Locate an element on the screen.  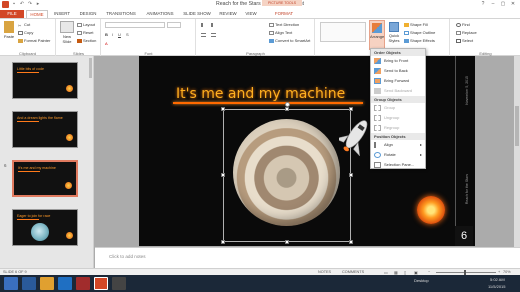
convert-smartart-button: Convert to SmartArt is located at coordinates (289, 40).